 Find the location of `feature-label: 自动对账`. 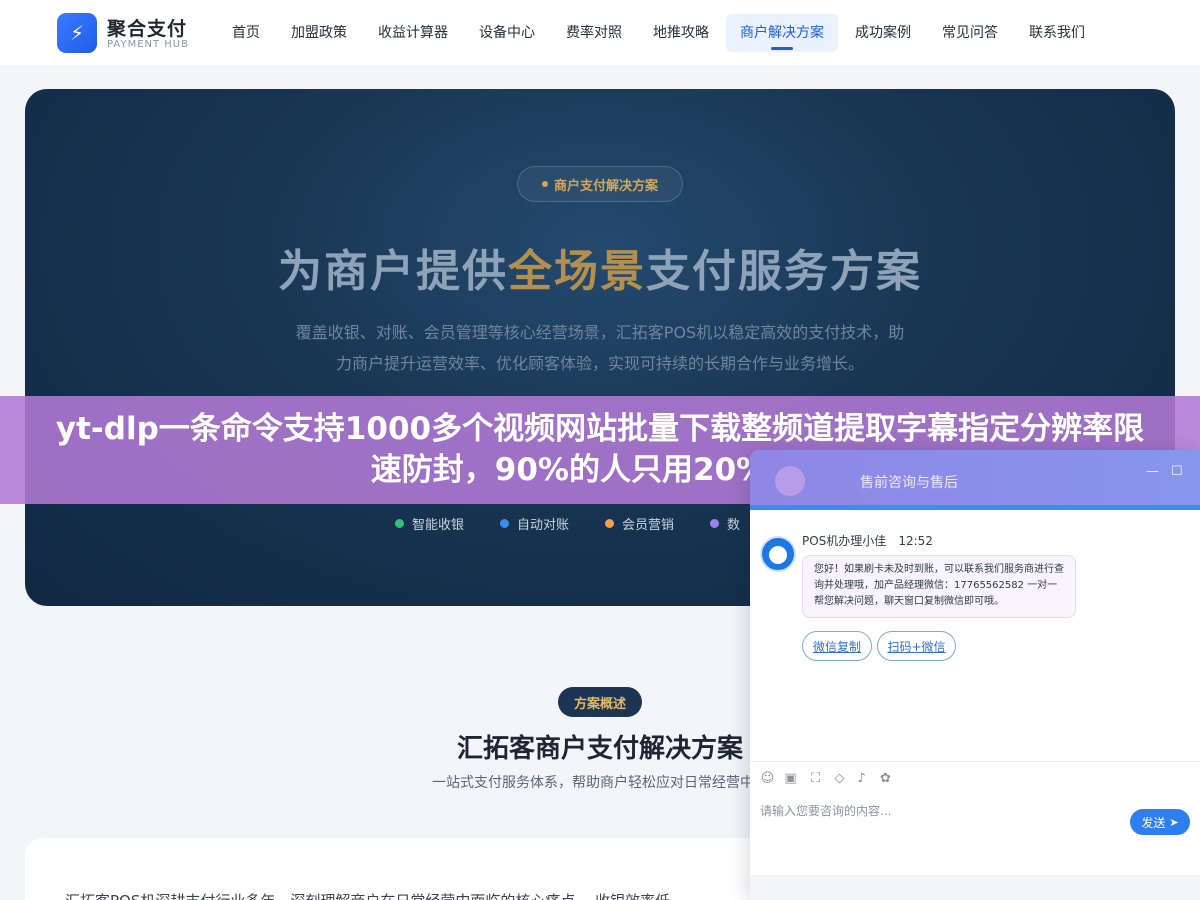

feature-label: 自动对账 is located at coordinates (543, 525).